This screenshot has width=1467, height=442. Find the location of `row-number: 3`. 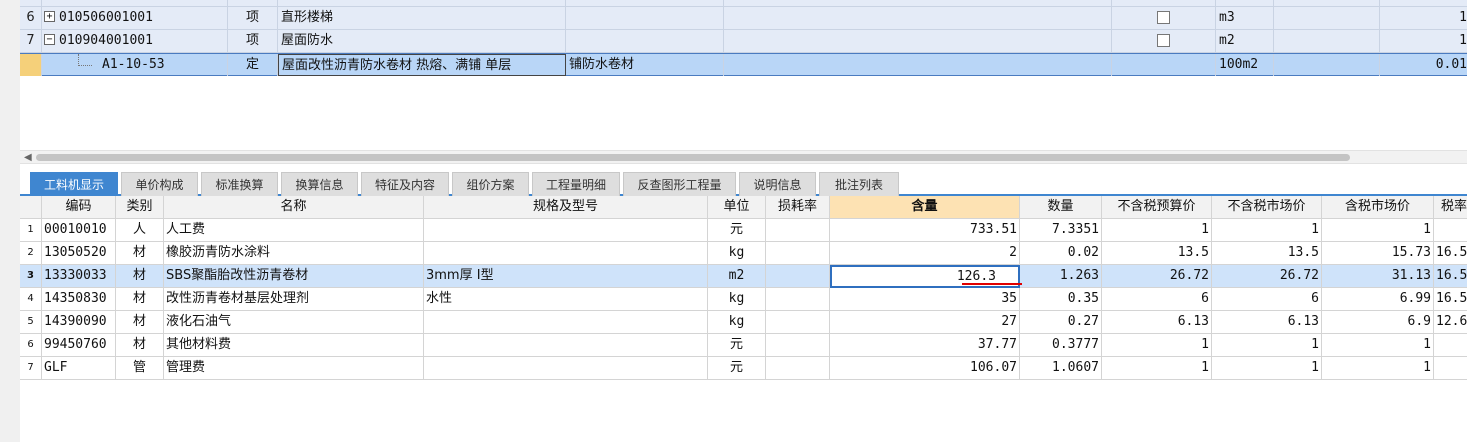

row-number: 3 is located at coordinates (31, 276).